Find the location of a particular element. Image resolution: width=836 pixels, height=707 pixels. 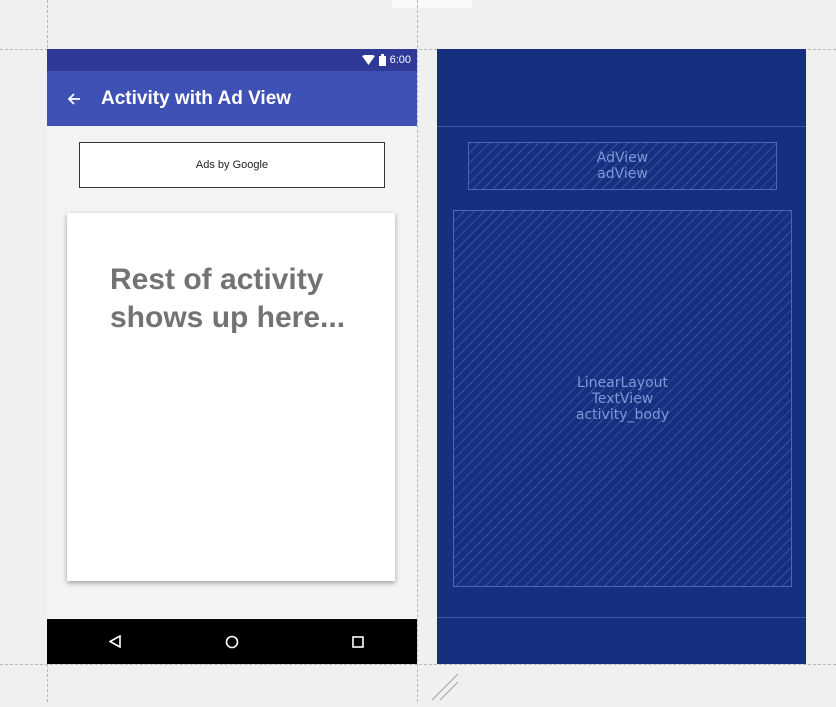

ad-view: Ads by Google is located at coordinates (232, 165).